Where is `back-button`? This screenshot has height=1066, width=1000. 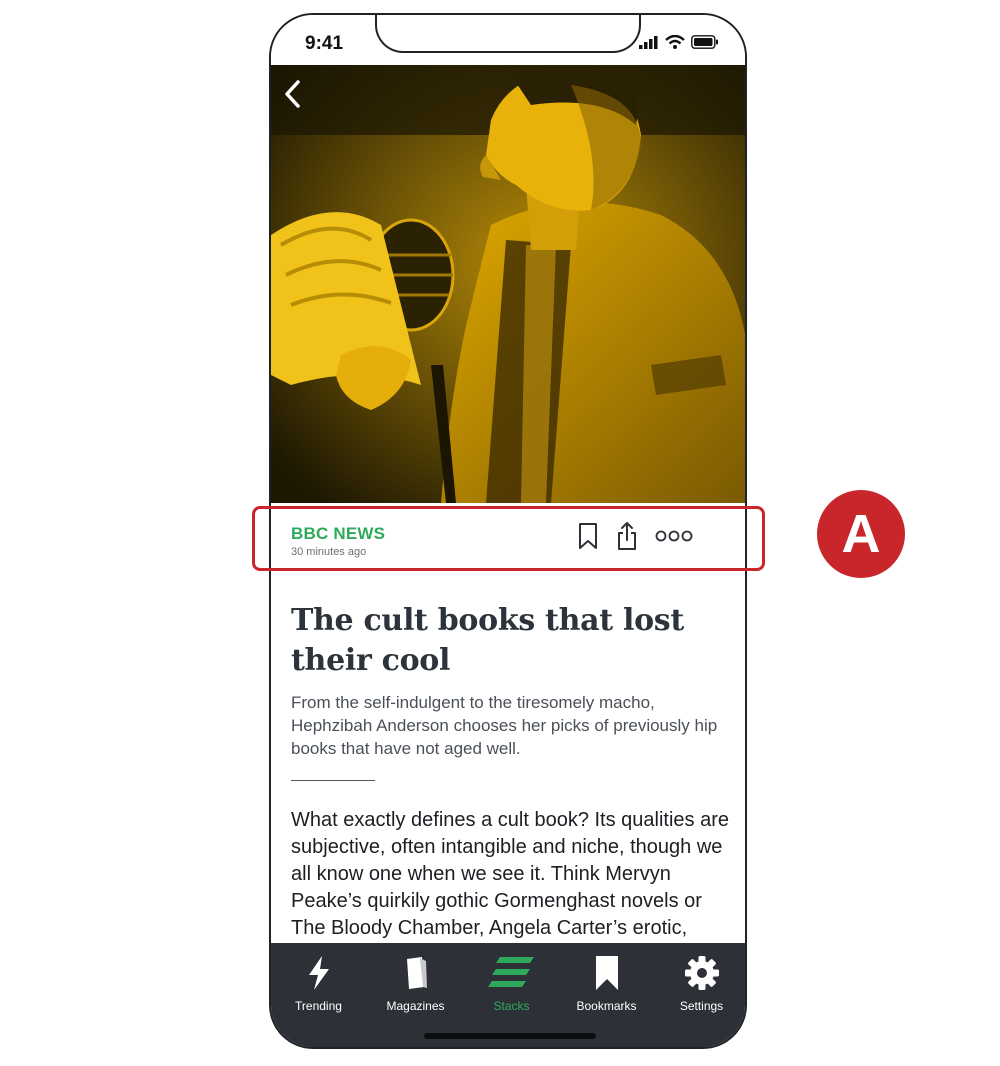 back-button is located at coordinates (294, 94).